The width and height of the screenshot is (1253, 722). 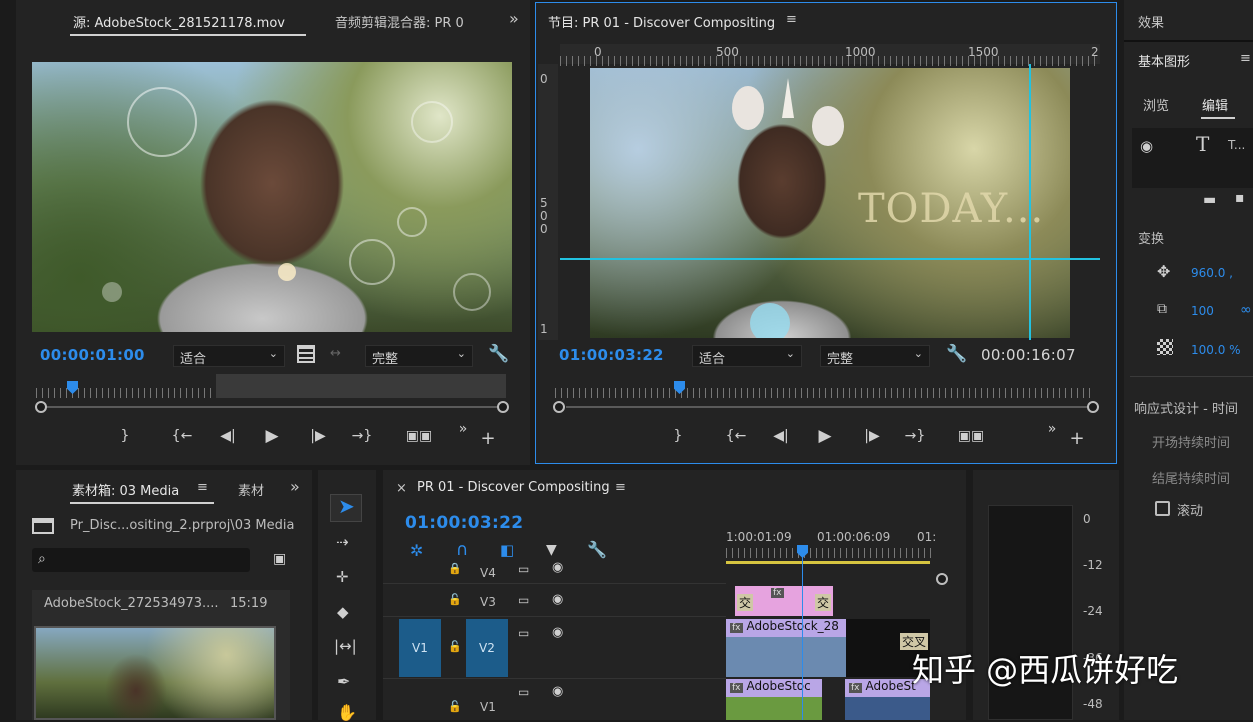 What do you see at coordinates (830, 259) in the screenshot?
I see `horizontal-guide` at bounding box center [830, 259].